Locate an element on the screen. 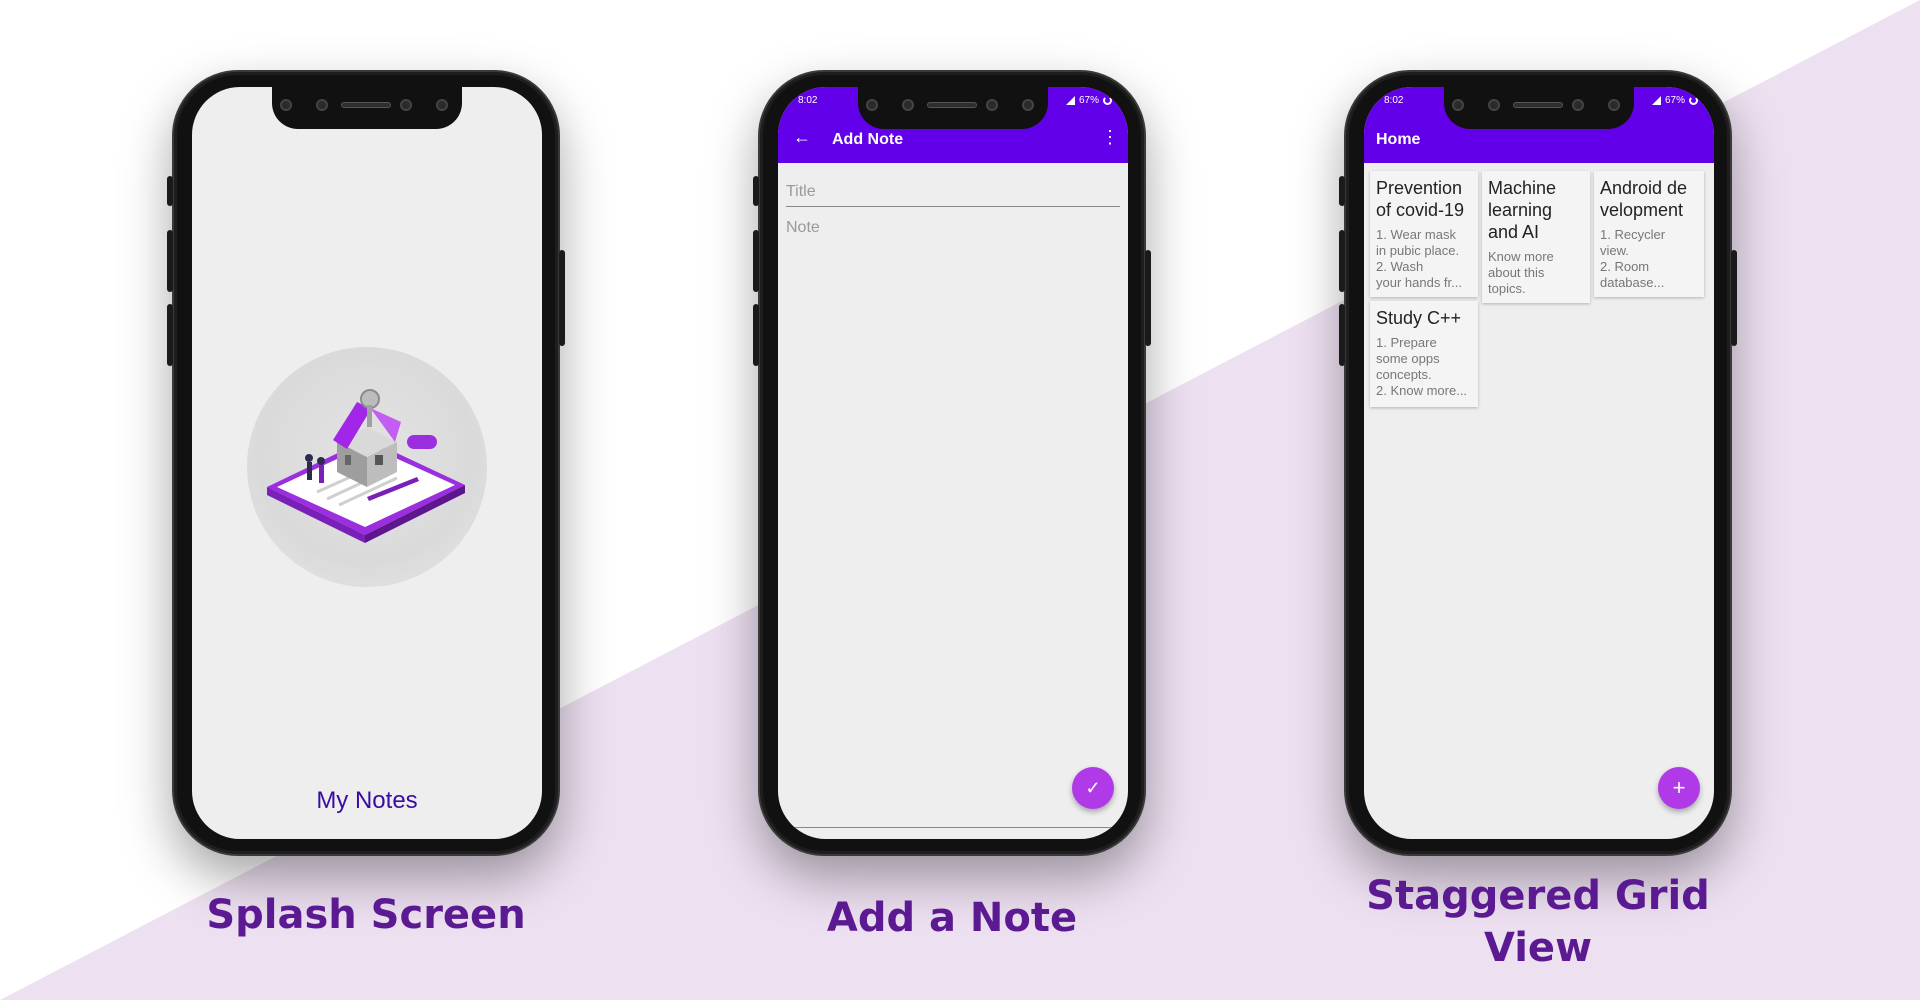 Image resolution: width=1920 pixels, height=1000 pixels. appbar-title: Home is located at coordinates (1398, 139).